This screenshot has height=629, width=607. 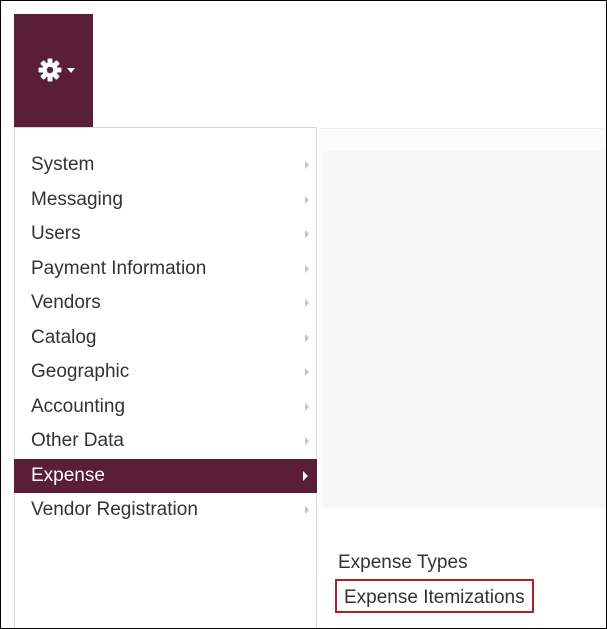 I want to click on submenu-item-expense-itemizations: Expense Itemizations, so click(x=434, y=596).